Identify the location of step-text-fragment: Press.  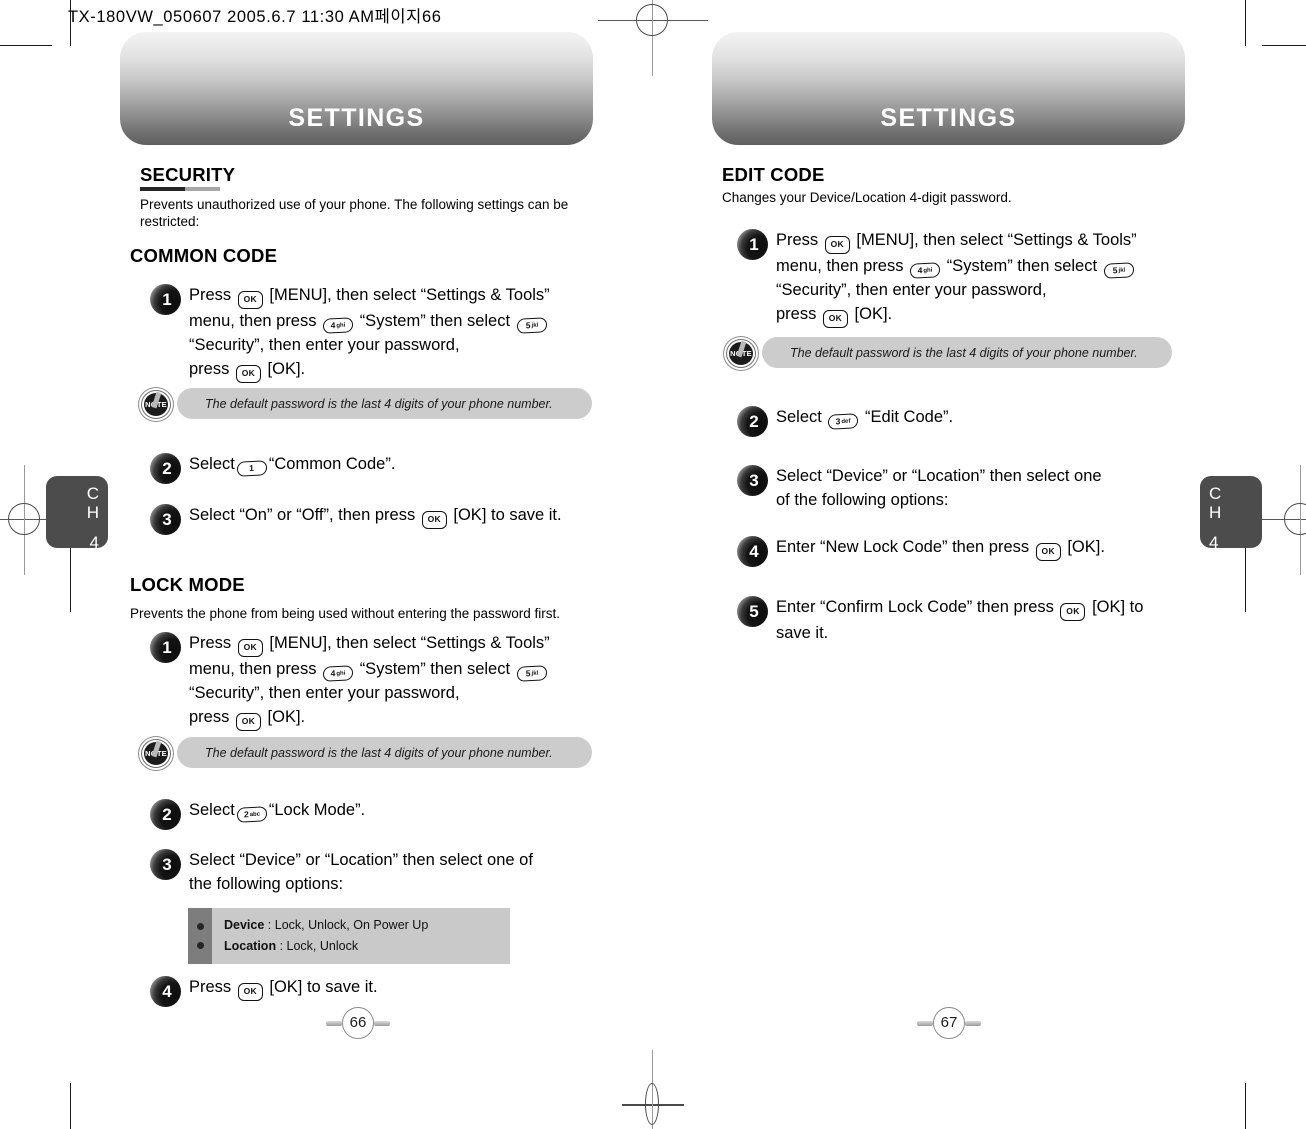
(797, 240).